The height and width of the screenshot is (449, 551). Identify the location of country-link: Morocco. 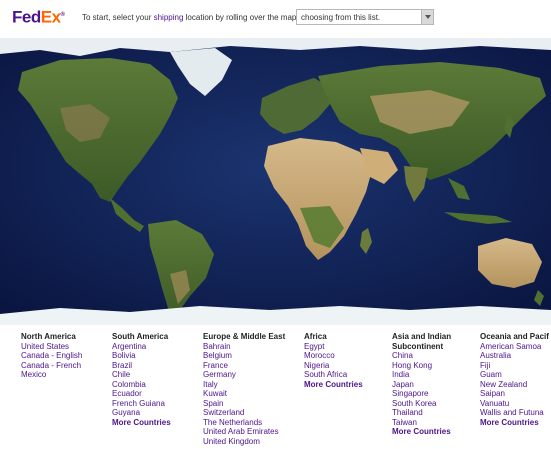
(333, 356).